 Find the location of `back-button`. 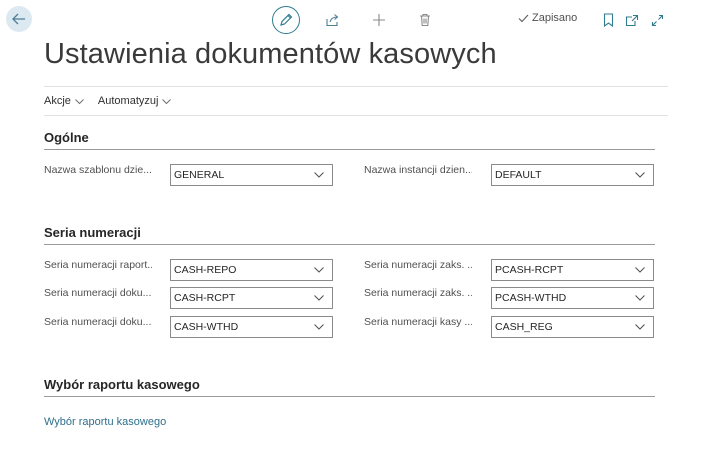

back-button is located at coordinates (19, 19).